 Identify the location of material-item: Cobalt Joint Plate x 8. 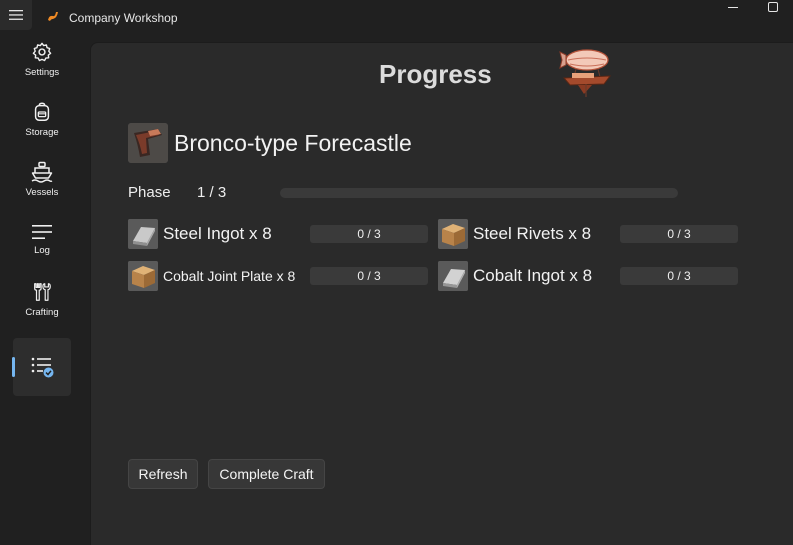
(211, 276).